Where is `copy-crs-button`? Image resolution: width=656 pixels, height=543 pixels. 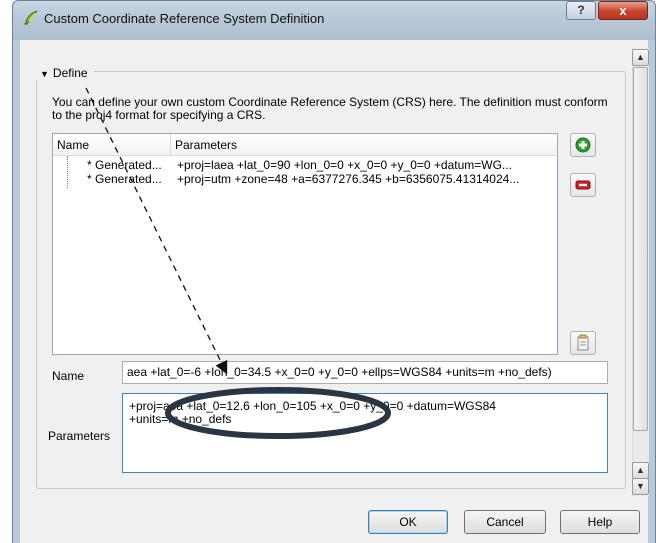
copy-crs-button is located at coordinates (583, 343).